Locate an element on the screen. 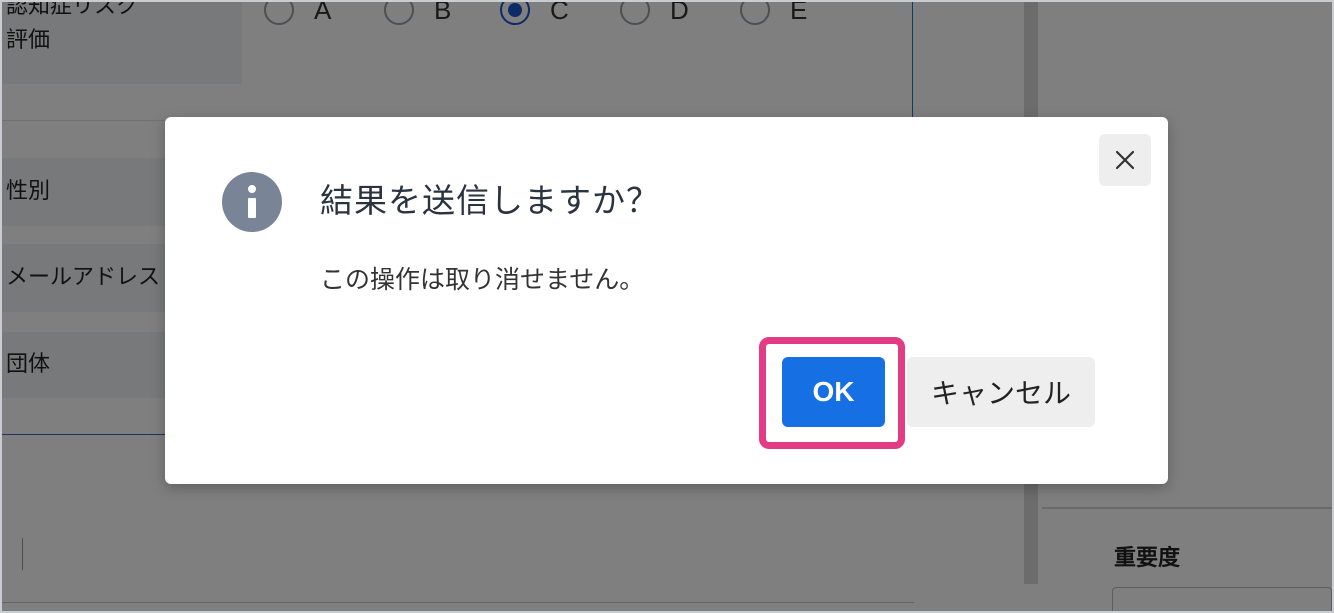  ok-button: OK is located at coordinates (833, 392).